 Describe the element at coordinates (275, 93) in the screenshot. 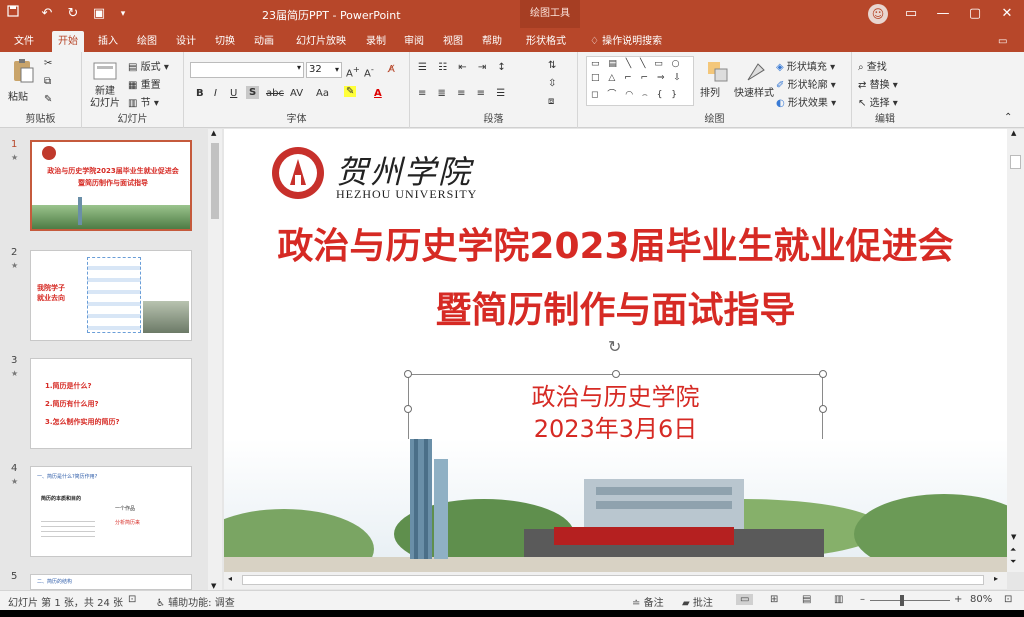

I see `strikethrough-button: abc` at that location.